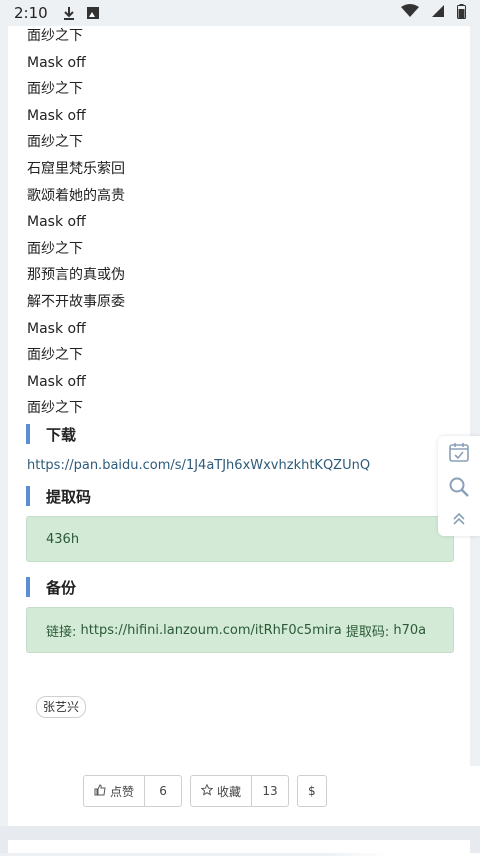  Describe the element at coordinates (122, 791) in the screenshot. I see `like-label: 点赞` at that location.